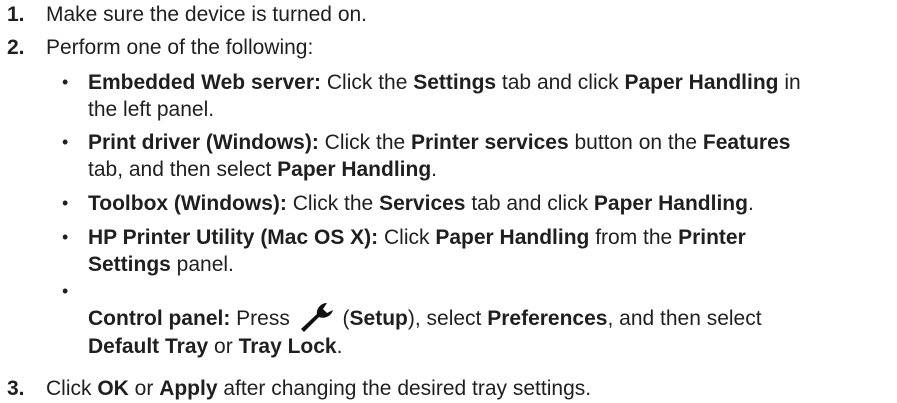  Describe the element at coordinates (634, 237) in the screenshot. I see `option-text: from the` at that location.